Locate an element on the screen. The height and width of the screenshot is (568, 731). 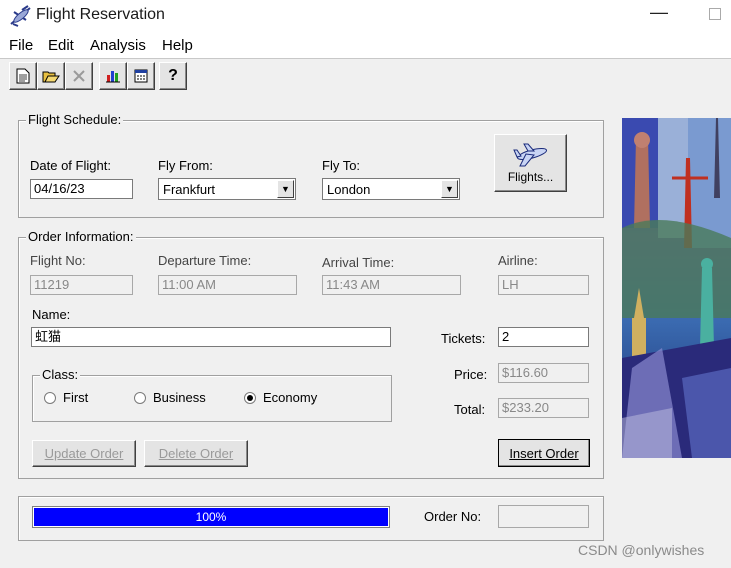
airline-label: Airline: is located at coordinates (518, 260).